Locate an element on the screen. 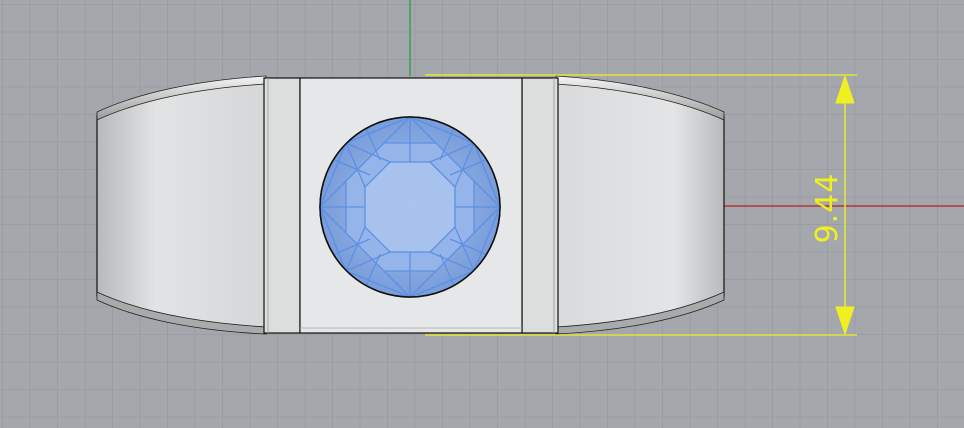  dimension-arrow-bottom is located at coordinates (845, 321).